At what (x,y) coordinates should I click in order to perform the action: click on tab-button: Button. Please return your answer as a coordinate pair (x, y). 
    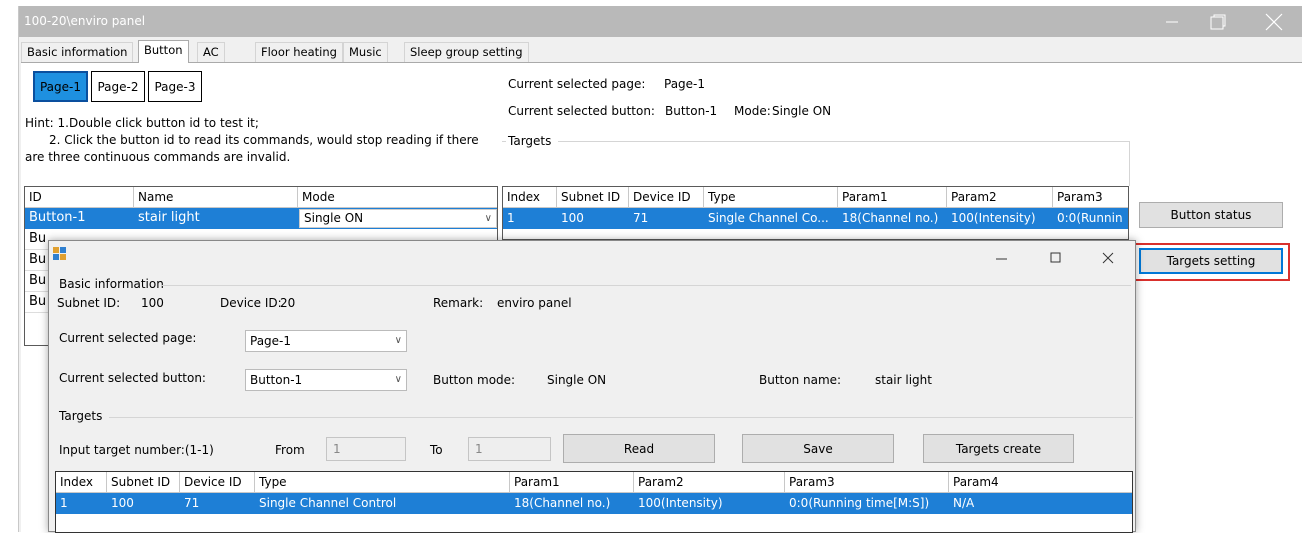
    Looking at the image, I should click on (163, 51).